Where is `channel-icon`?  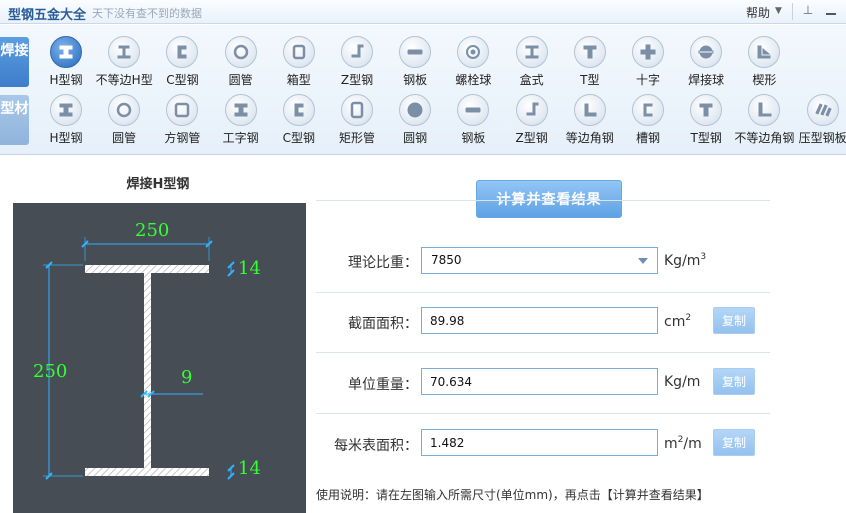
channel-icon is located at coordinates (648, 110).